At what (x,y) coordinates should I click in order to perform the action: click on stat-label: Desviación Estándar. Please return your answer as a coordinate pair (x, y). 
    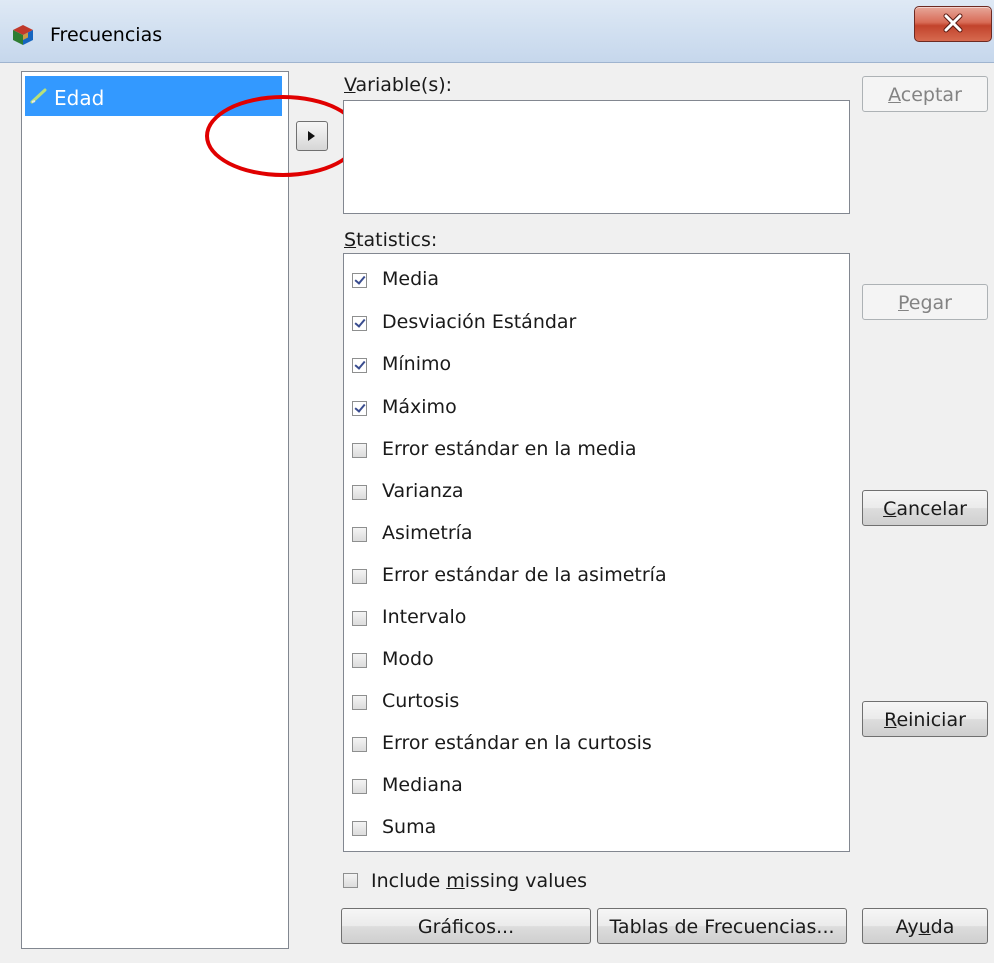
    Looking at the image, I should click on (479, 322).